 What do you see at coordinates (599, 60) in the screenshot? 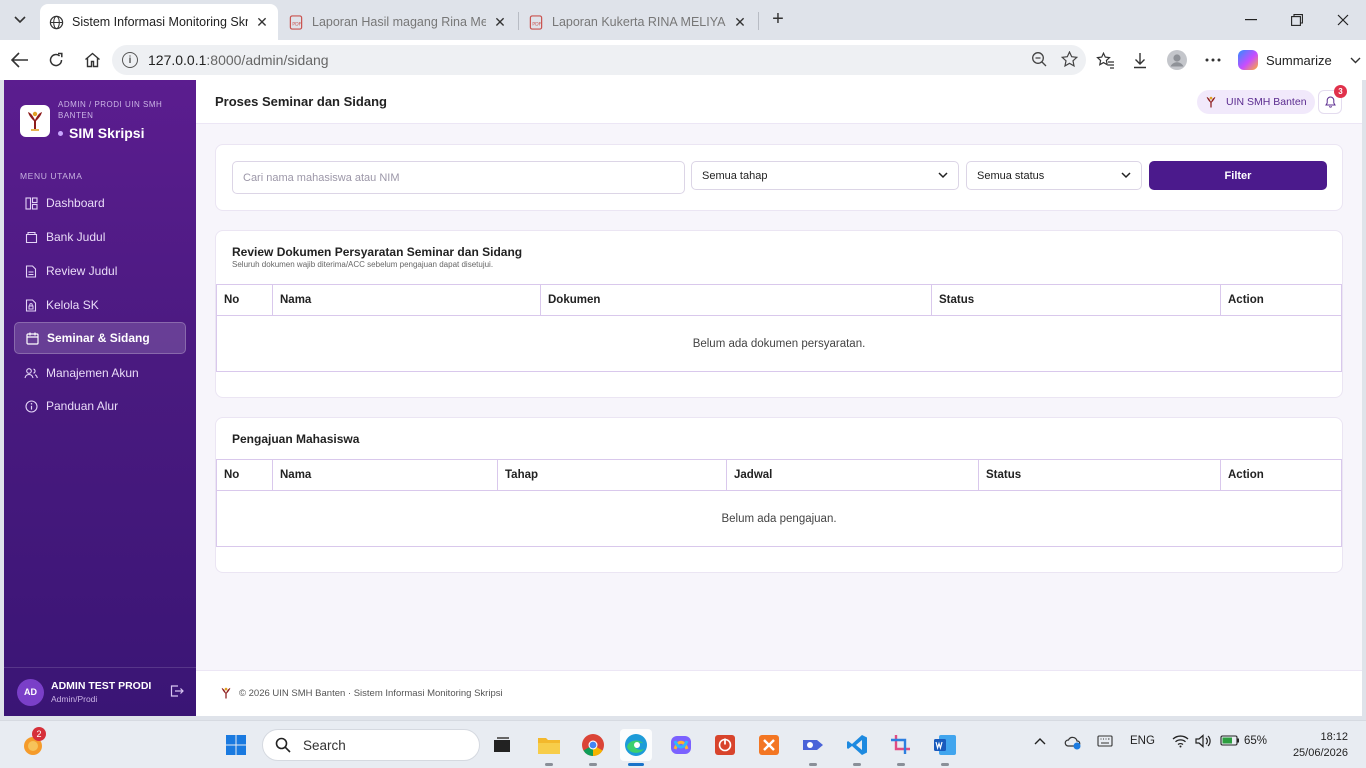
I see `address-bar: i 127.0.0.1:8000/admin/sidang` at bounding box center [599, 60].